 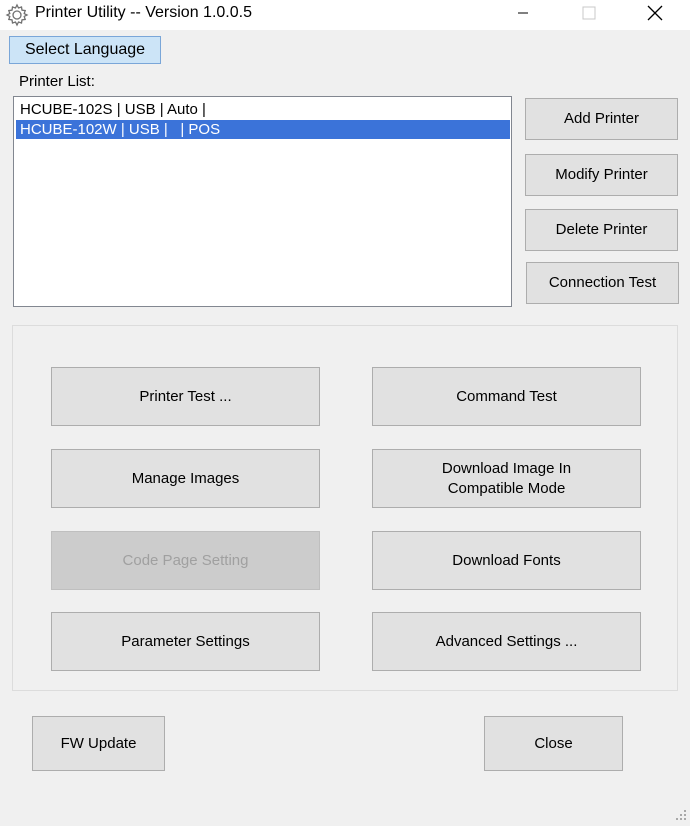 What do you see at coordinates (57, 81) in the screenshot?
I see `printer-list-label: Printer List:` at bounding box center [57, 81].